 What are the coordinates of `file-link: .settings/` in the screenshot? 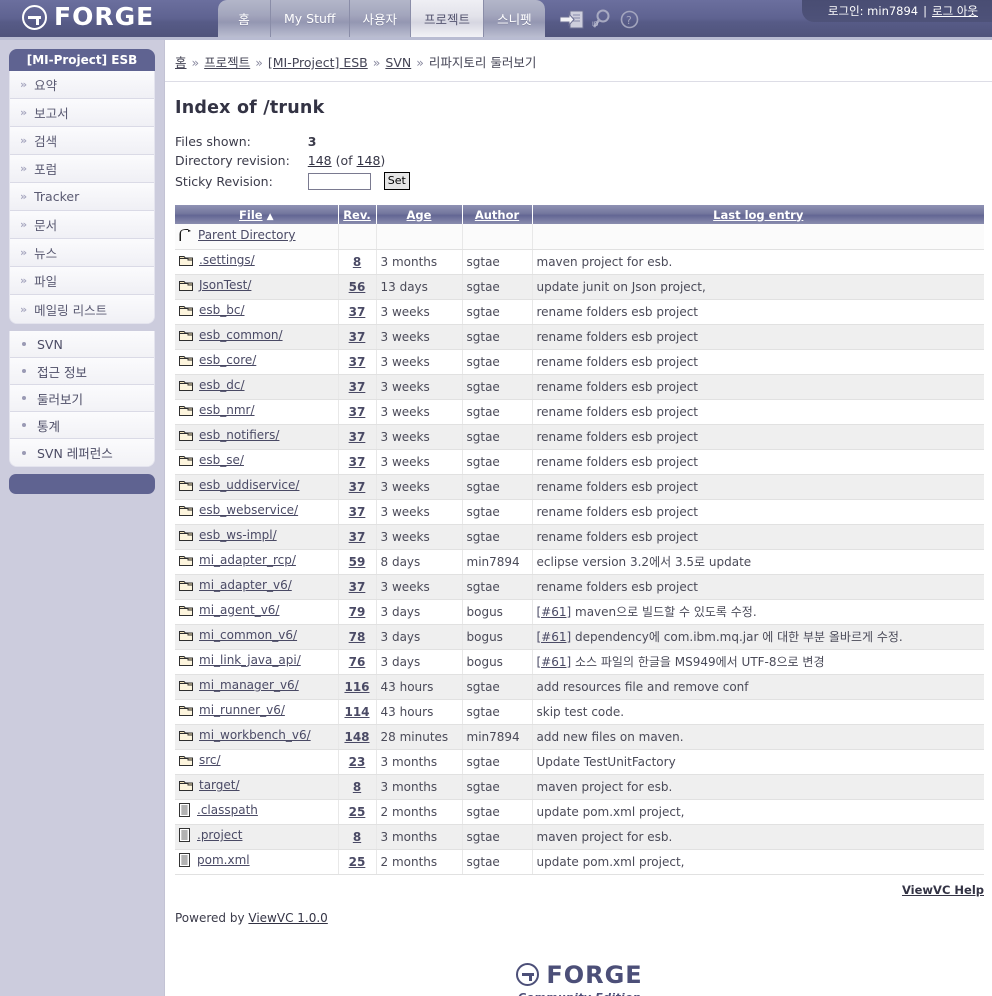 It's located at (227, 260).